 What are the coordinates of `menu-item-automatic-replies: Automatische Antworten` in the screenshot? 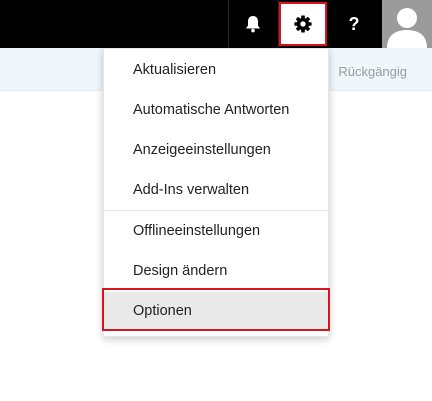 It's located at (216, 110).